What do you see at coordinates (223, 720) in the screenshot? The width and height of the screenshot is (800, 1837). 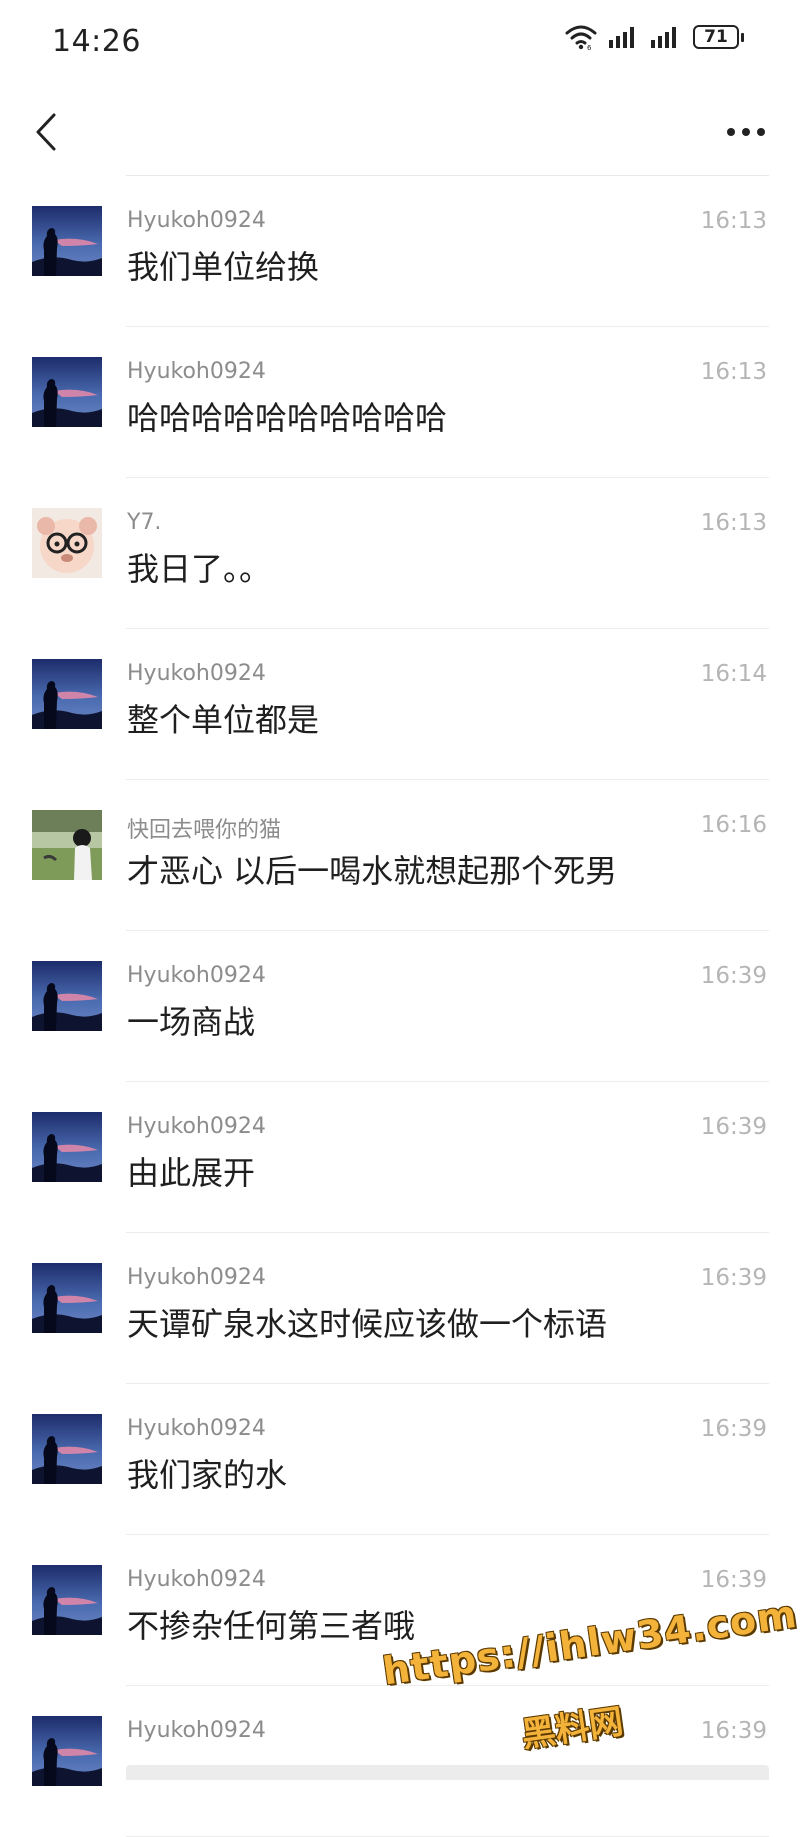 I see `message-text: 整个单位都是` at bounding box center [223, 720].